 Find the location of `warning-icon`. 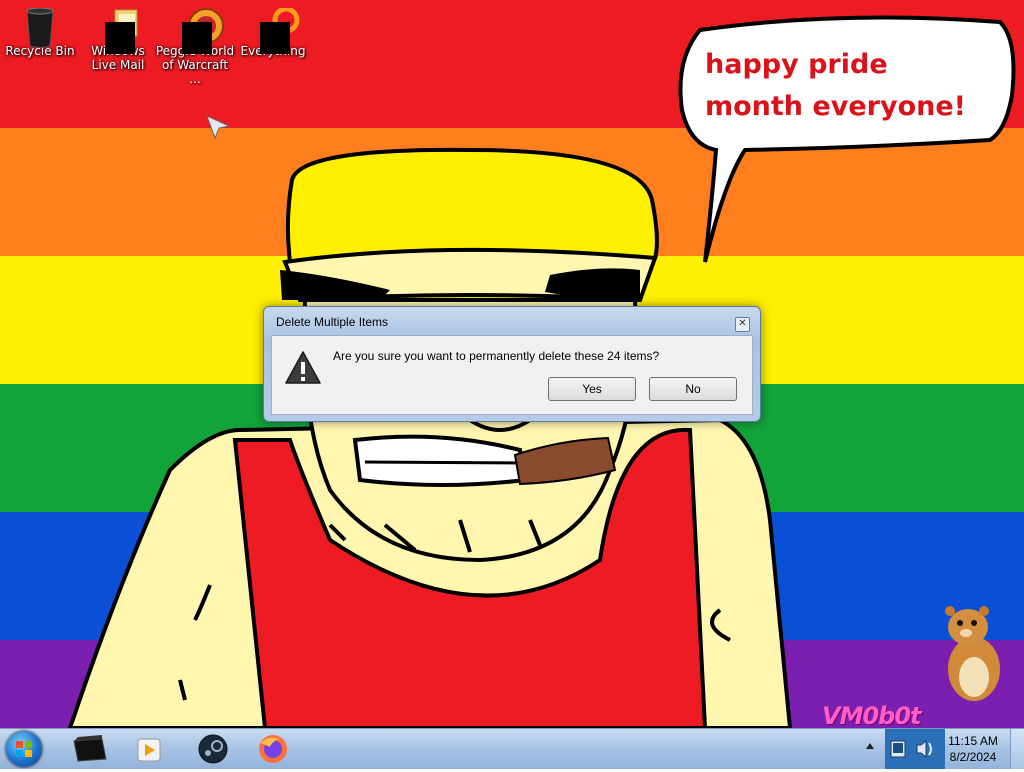

warning-icon is located at coordinates (303, 367).